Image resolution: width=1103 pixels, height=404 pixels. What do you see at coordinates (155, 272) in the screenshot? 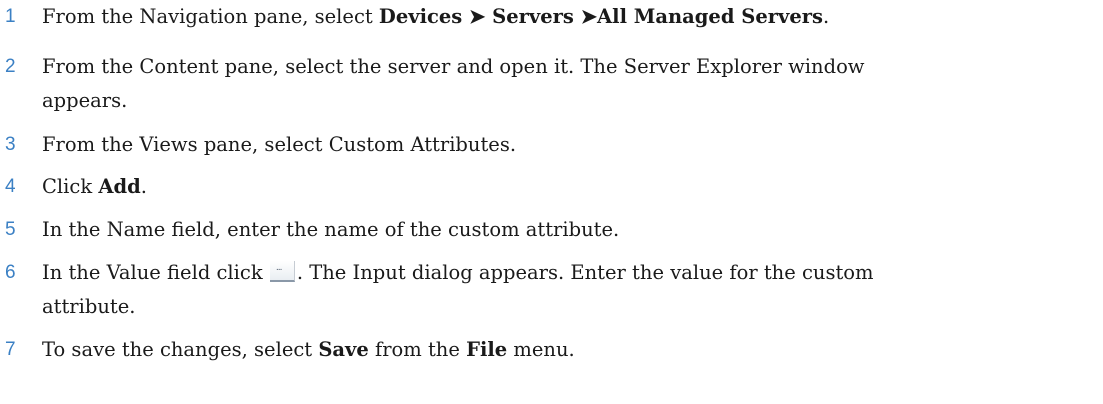
I see `text-segment: In the Value field click` at bounding box center [155, 272].